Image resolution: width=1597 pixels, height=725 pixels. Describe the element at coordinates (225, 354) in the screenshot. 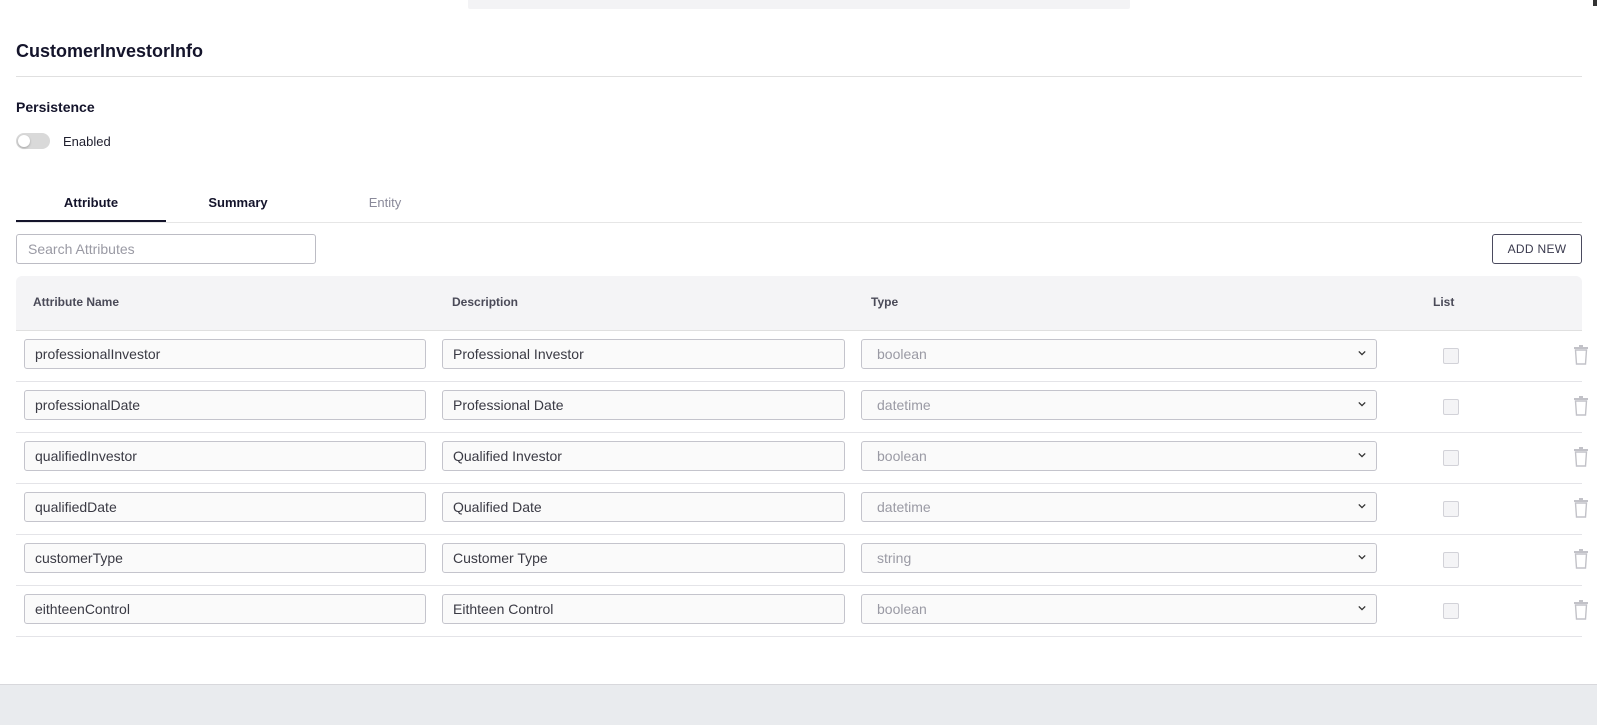

I see `attribute-name-input: professionalInvestor` at that location.